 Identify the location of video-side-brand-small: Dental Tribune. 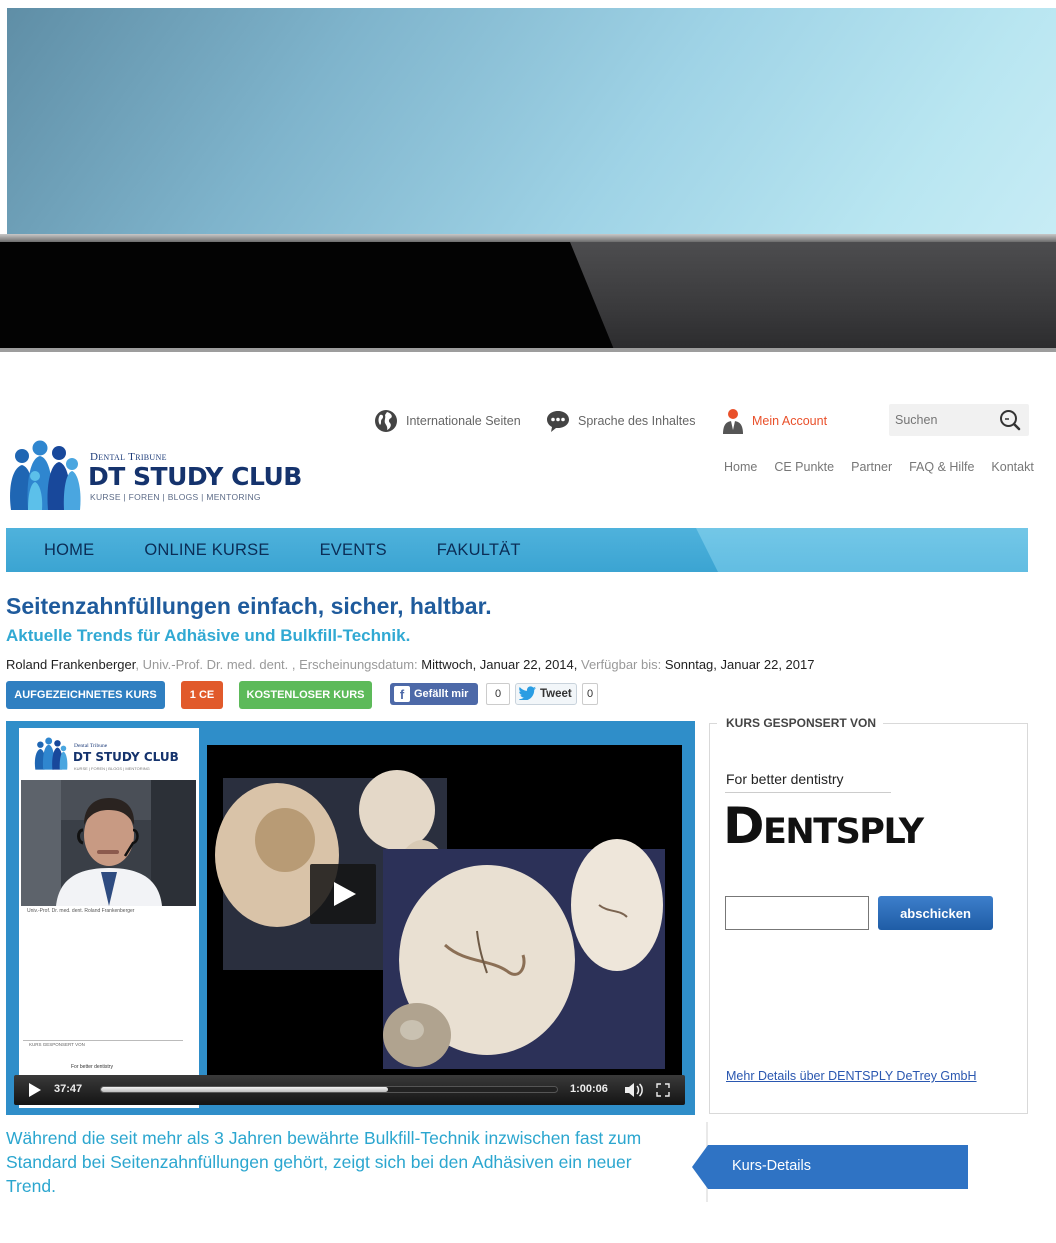
(91, 746).